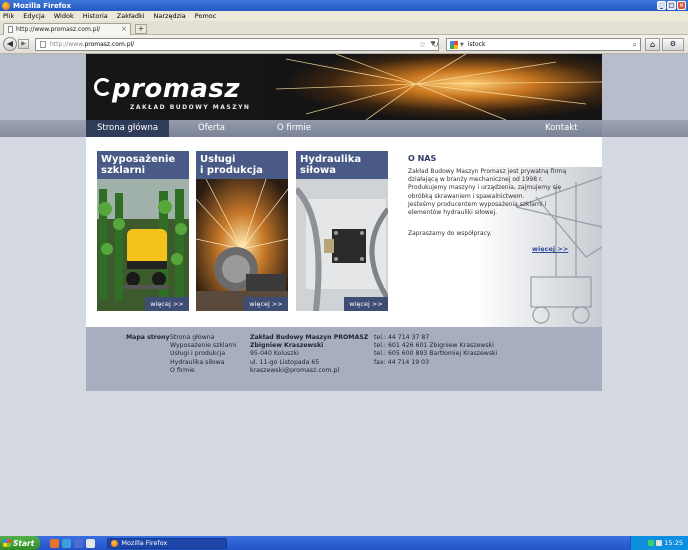 The height and width of the screenshot is (550, 688). What do you see at coordinates (23, 44) in the screenshot?
I see `forward-button: ▶` at bounding box center [23, 44].